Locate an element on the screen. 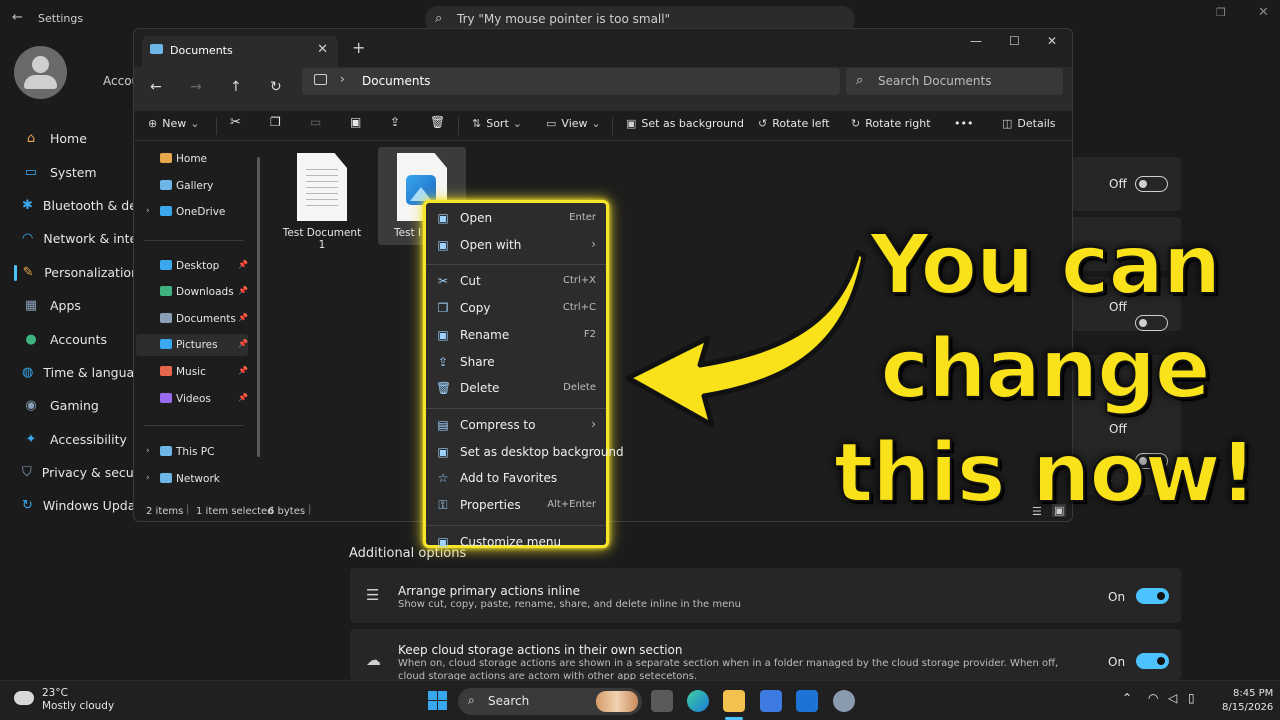 The image size is (1280, 720). menu-item-open-with: ▣ Open with › is located at coordinates (518, 246).